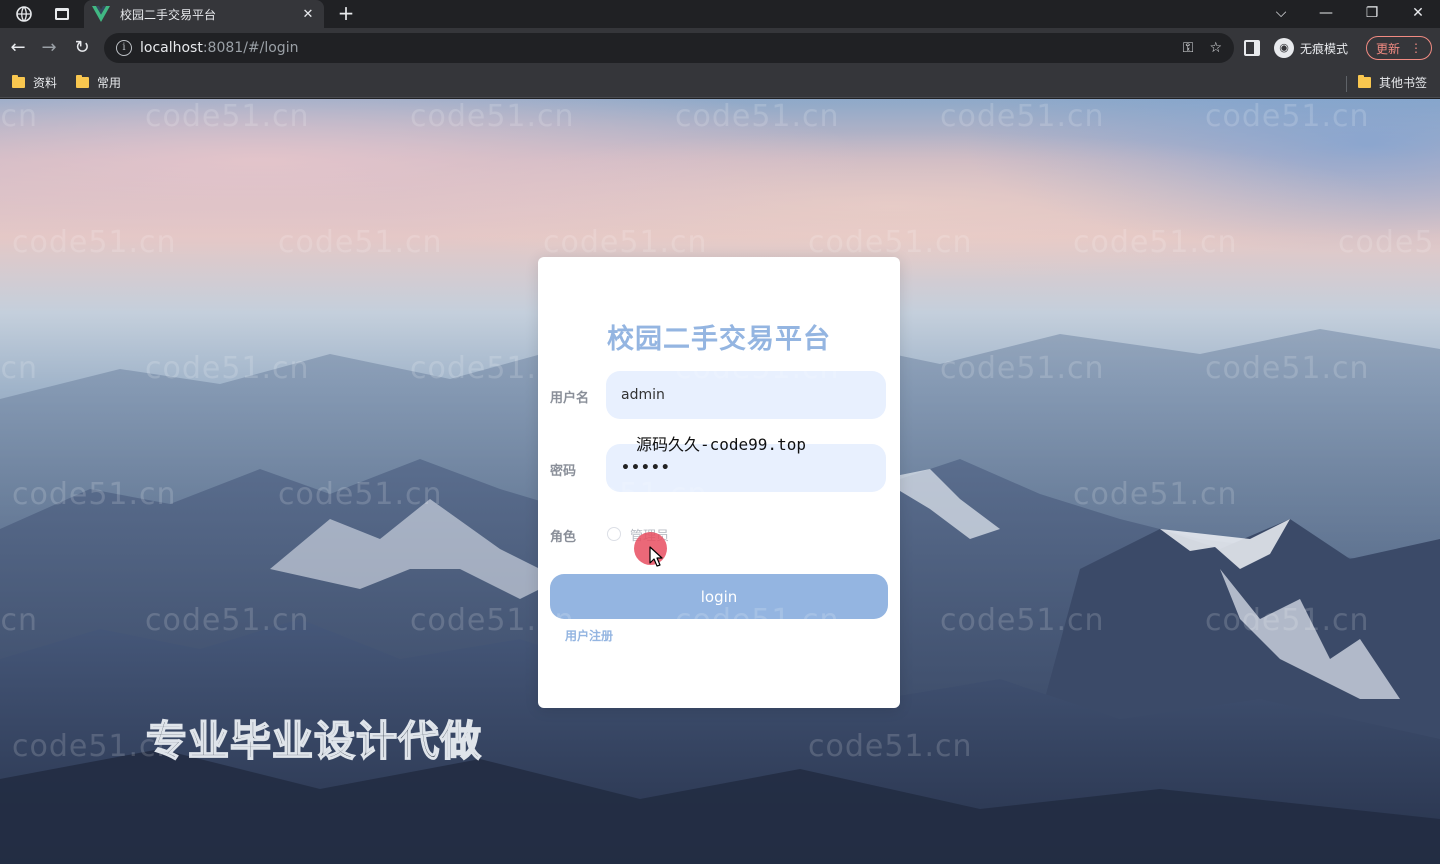  I want to click on username-value: admin, so click(643, 395).